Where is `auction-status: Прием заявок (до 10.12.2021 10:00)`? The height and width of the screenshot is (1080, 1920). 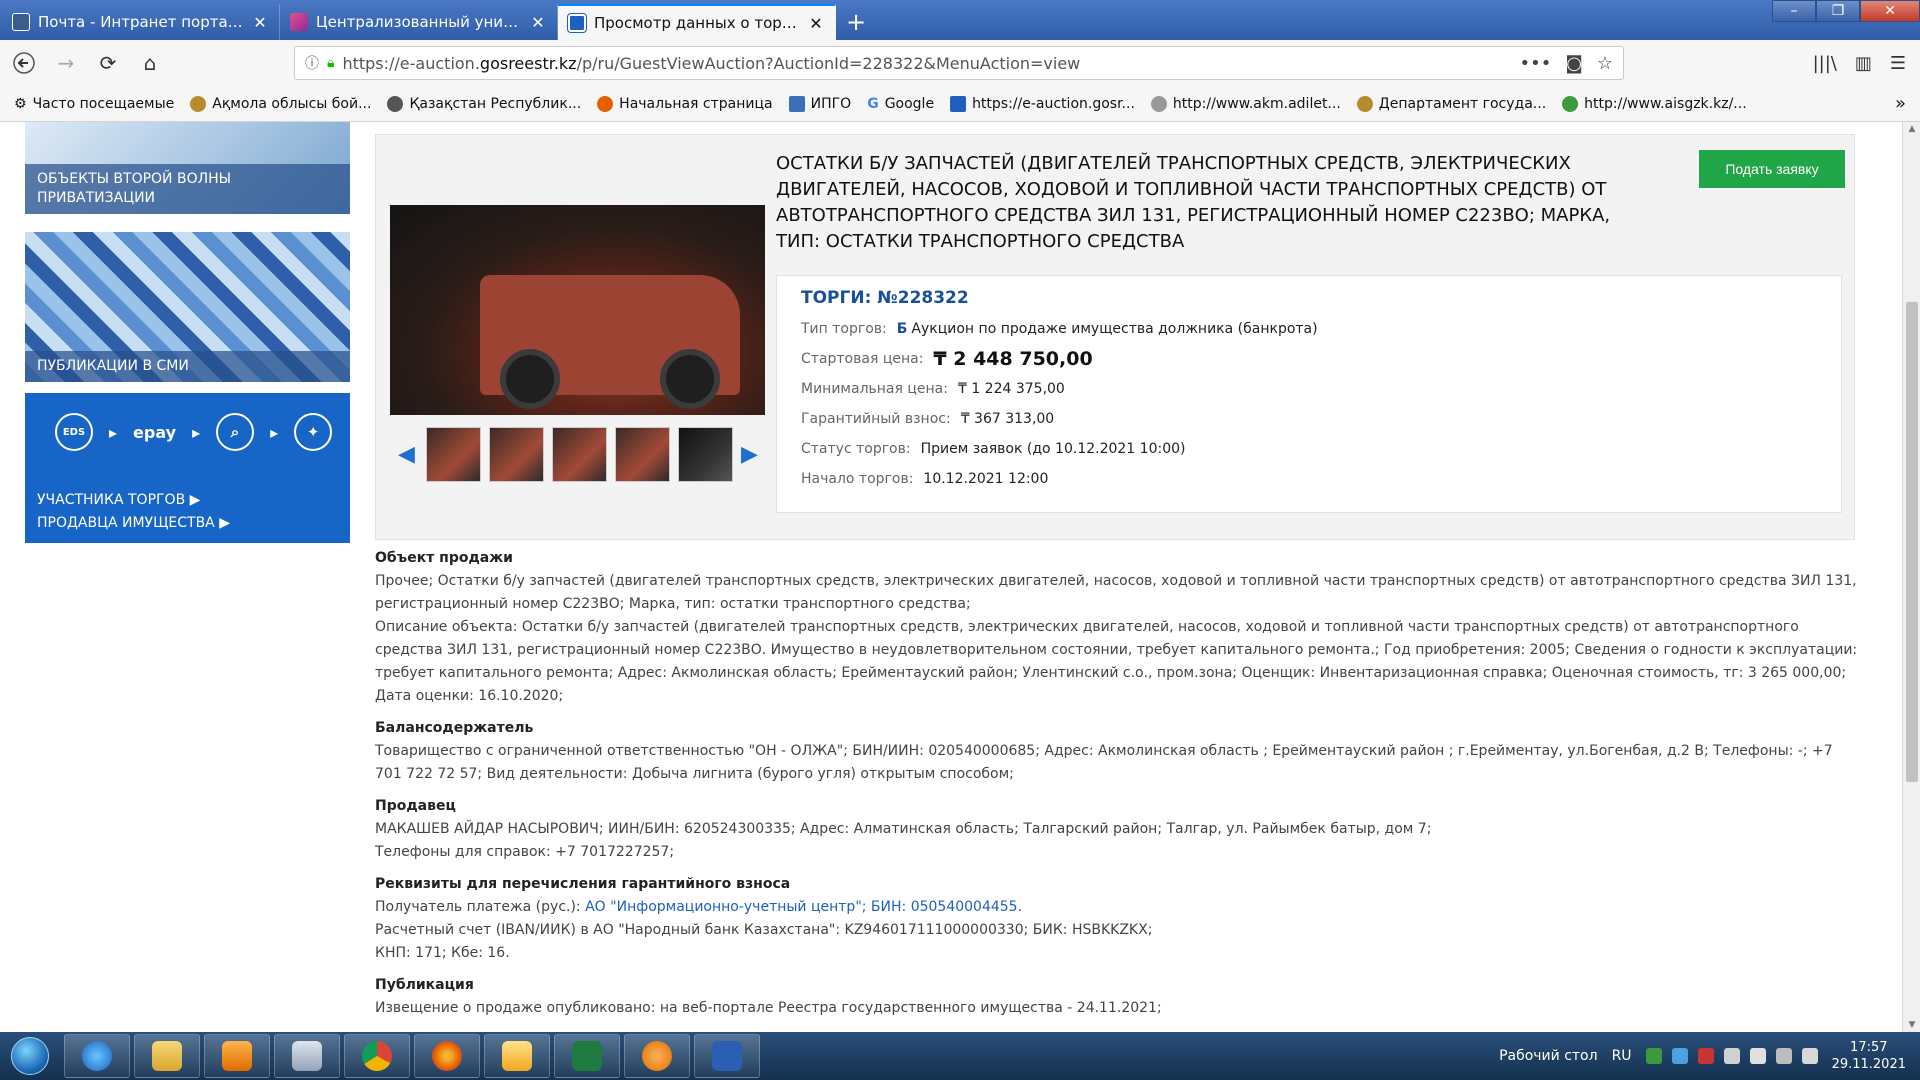 auction-status: Прием заявок (до 10.12.2021 10:00) is located at coordinates (1053, 449).